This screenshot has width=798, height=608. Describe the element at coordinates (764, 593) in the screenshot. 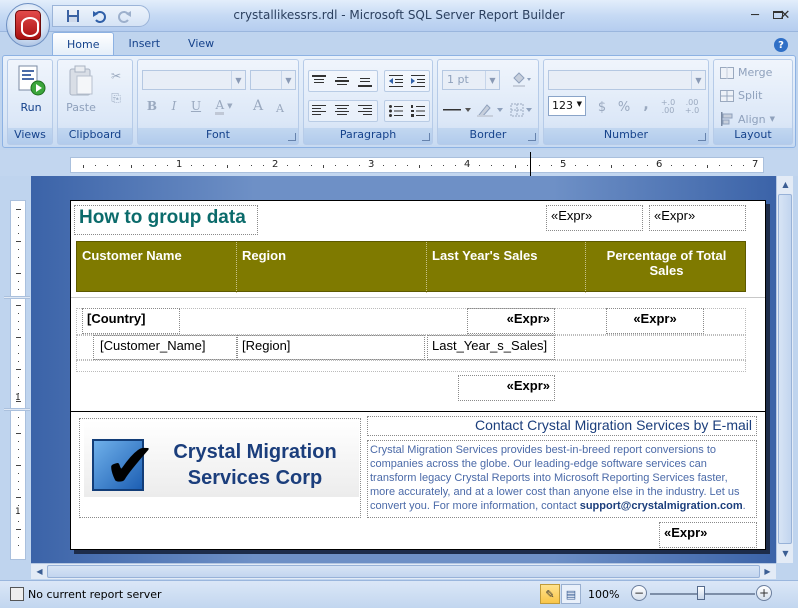

I see `zoom-in-button: +` at that location.